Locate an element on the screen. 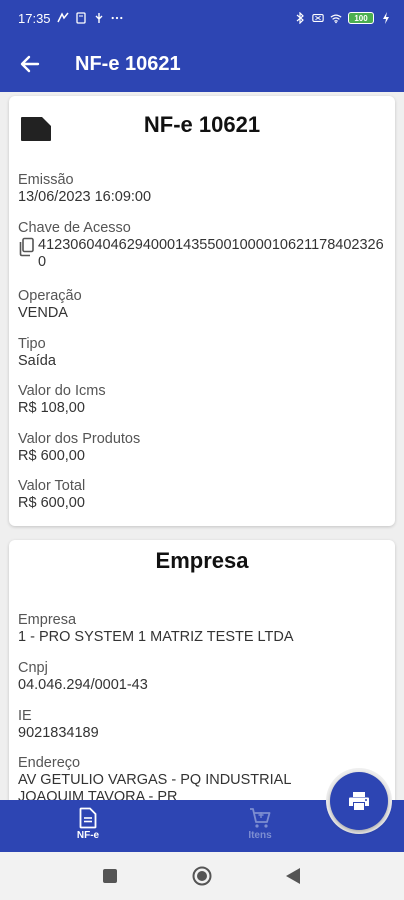  field-label: Chave de Acesso is located at coordinates (74, 228).